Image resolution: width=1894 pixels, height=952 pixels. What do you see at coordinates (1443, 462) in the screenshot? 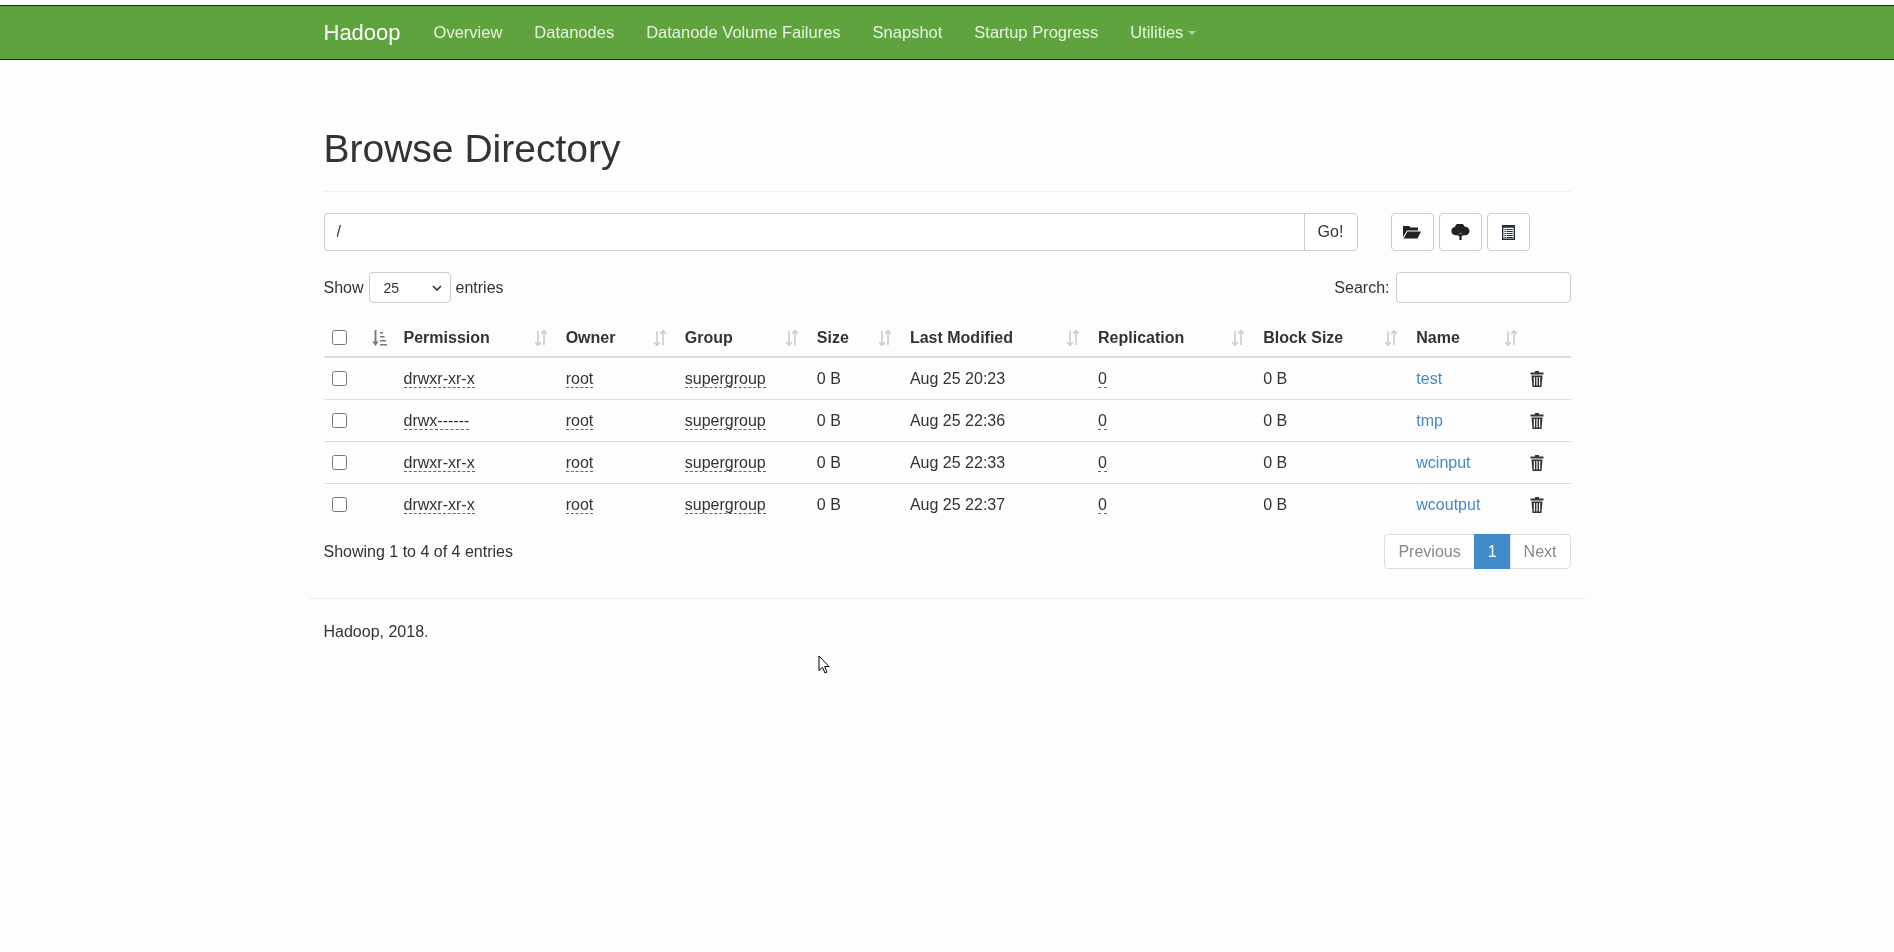
I see `name-link: wcinput` at bounding box center [1443, 462].